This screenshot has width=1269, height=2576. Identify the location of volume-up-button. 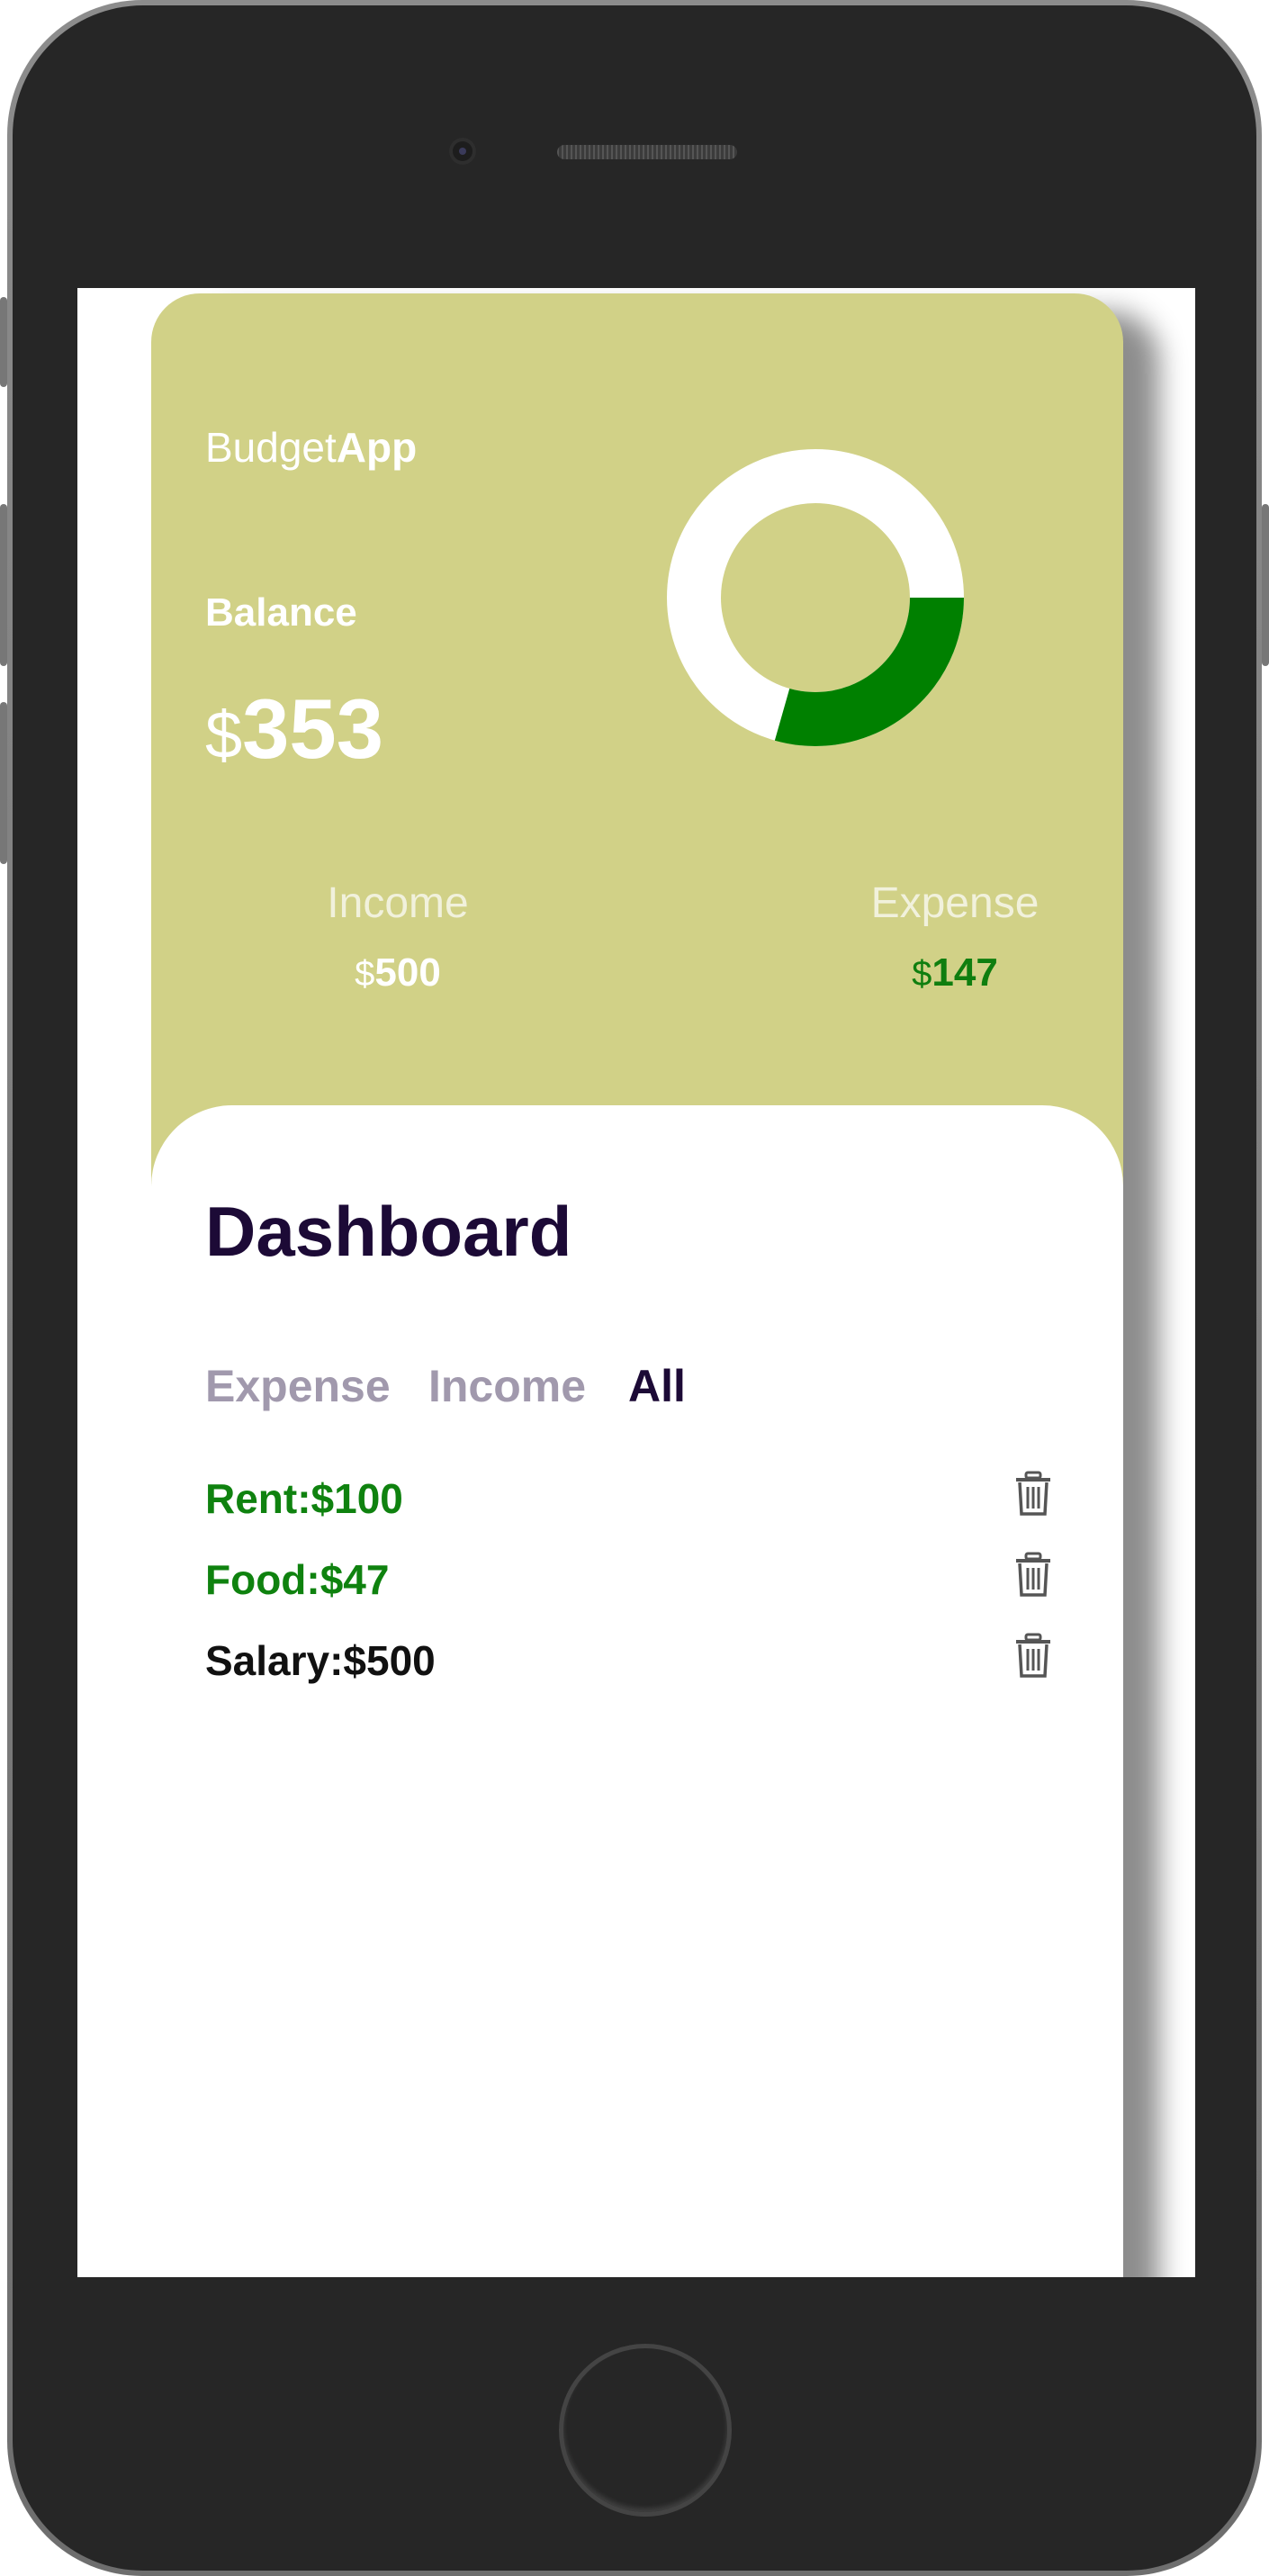
(4, 585).